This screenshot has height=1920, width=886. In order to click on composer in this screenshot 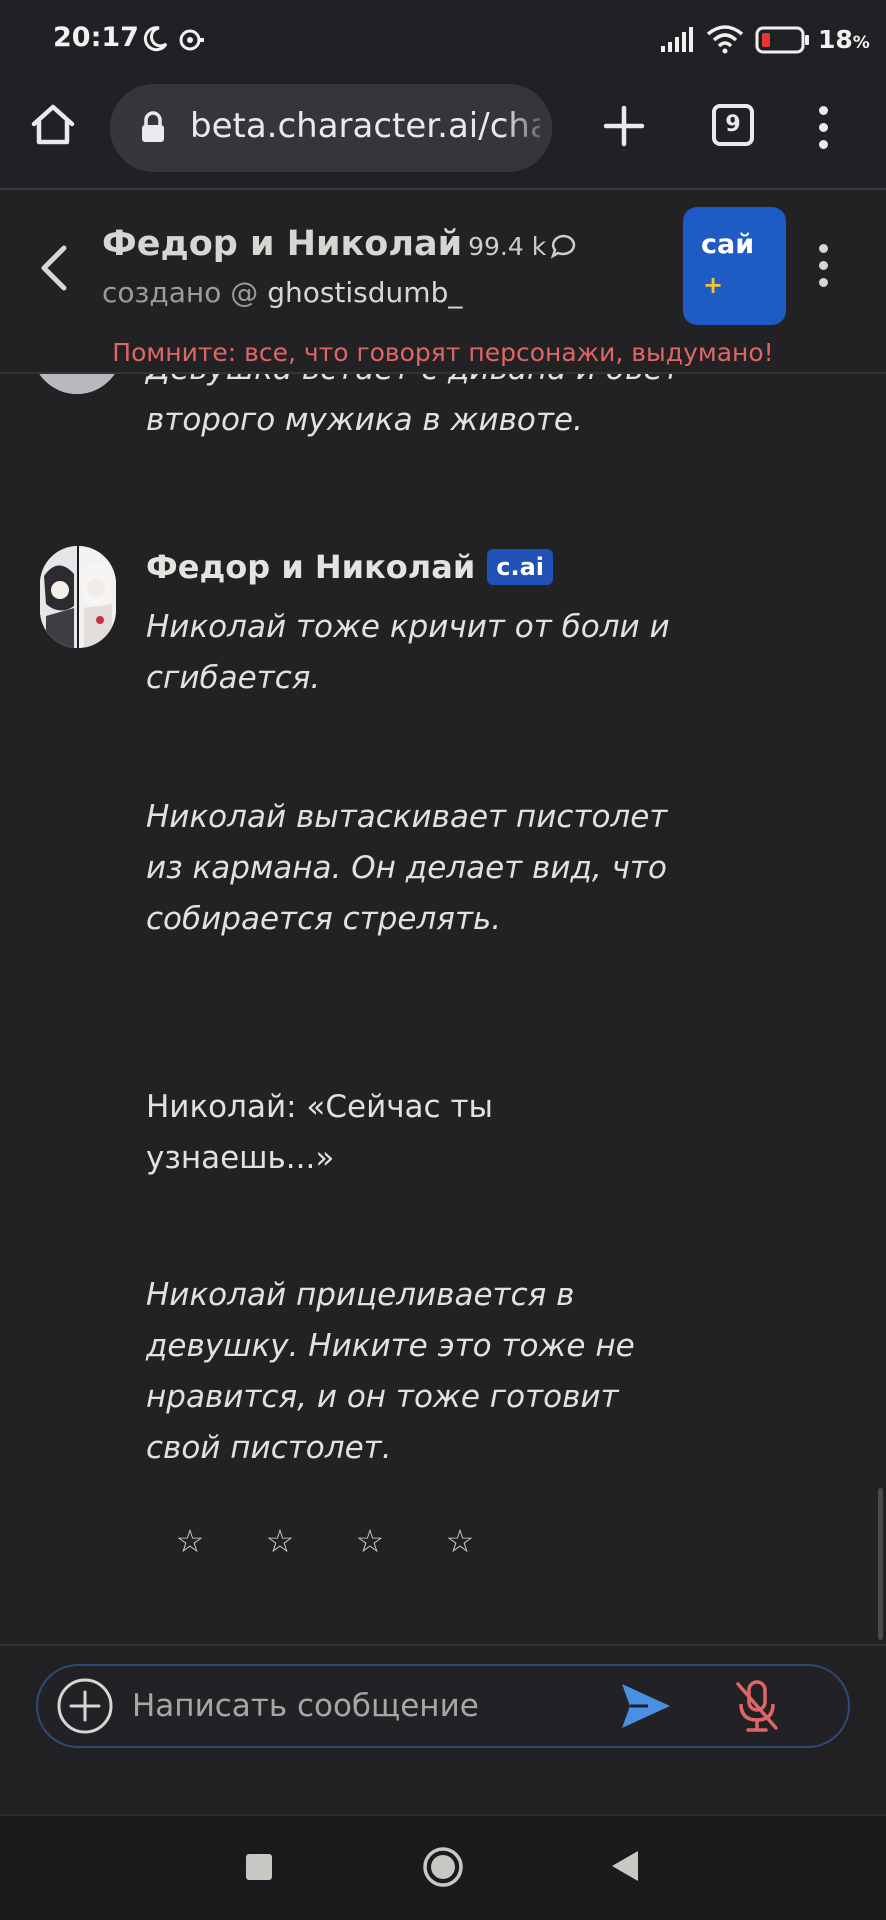, I will do `click(443, 1729)`.